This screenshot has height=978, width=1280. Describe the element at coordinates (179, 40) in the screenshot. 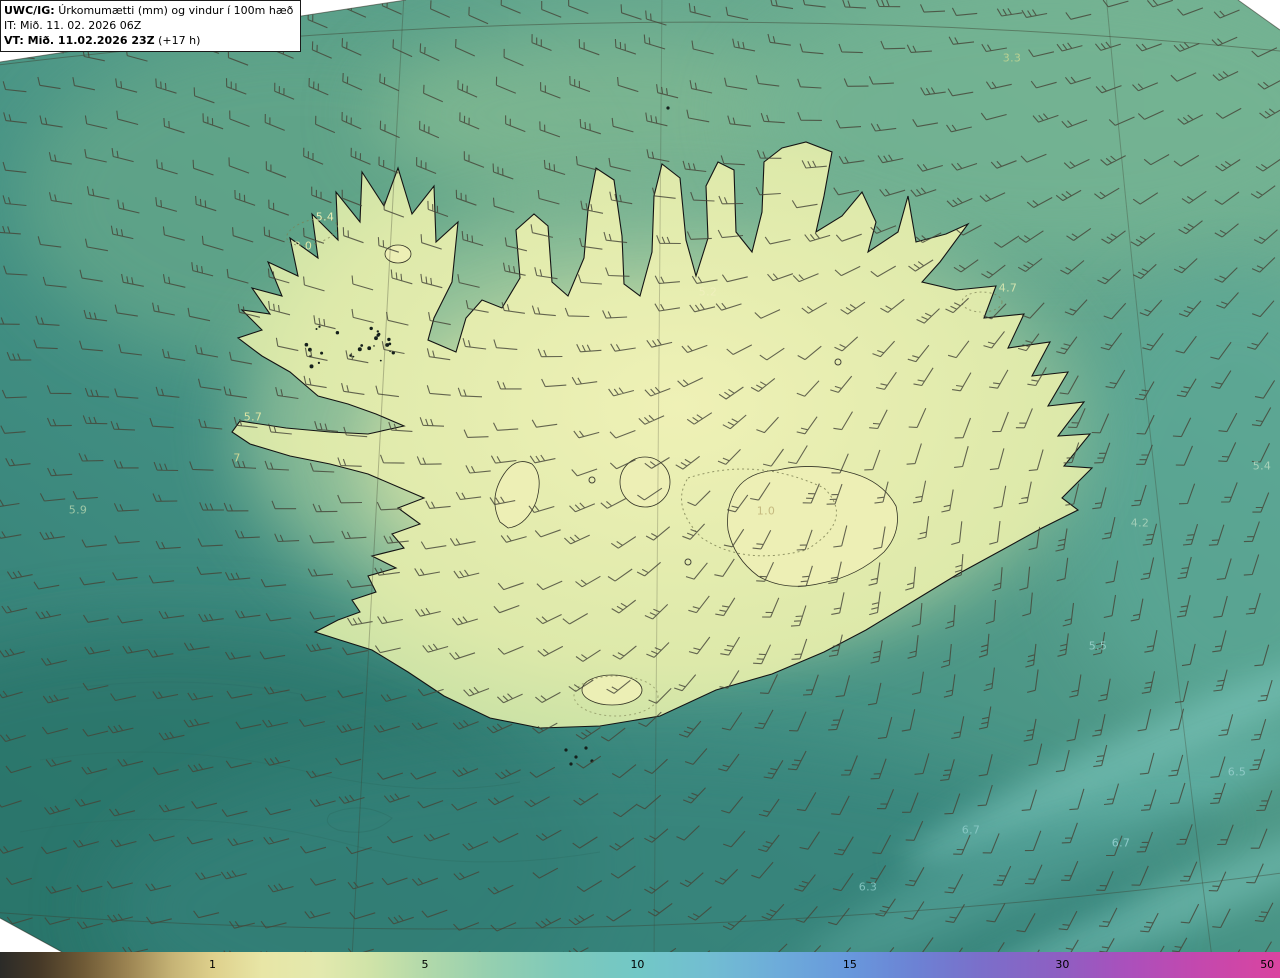

I see `valid-time-offset: (+17 h)` at that location.